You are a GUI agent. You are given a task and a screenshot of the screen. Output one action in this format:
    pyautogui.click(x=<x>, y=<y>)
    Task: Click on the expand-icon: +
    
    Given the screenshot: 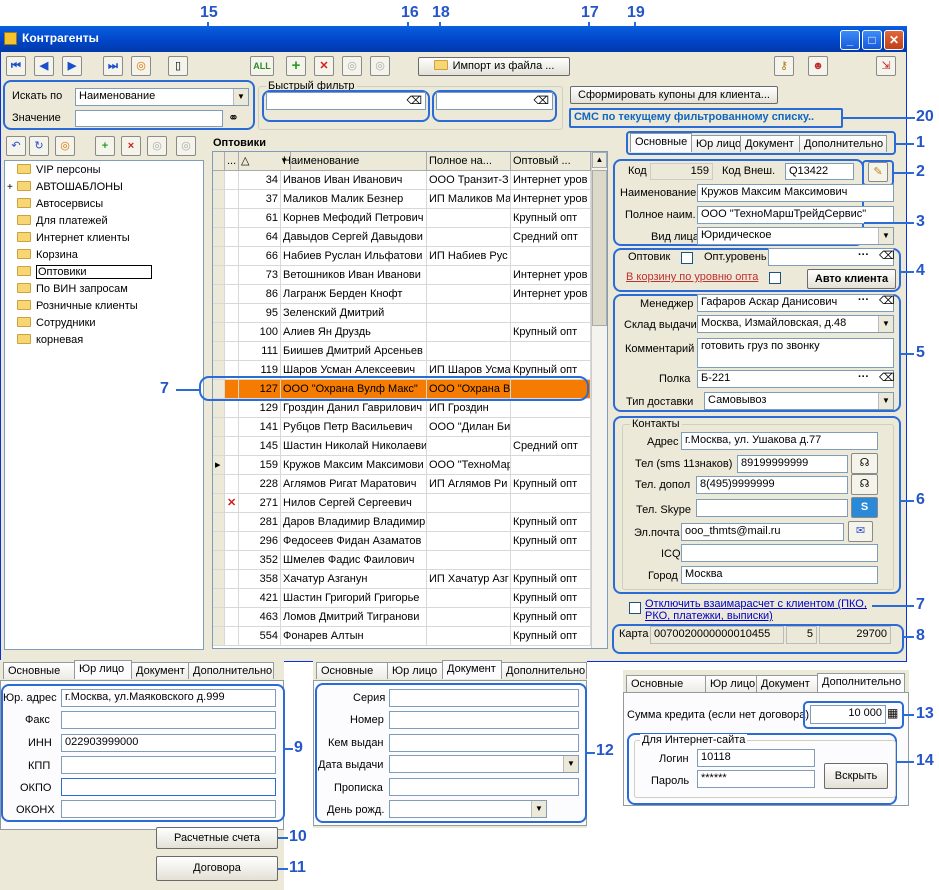 What is the action you would take?
    pyautogui.click(x=12, y=187)
    